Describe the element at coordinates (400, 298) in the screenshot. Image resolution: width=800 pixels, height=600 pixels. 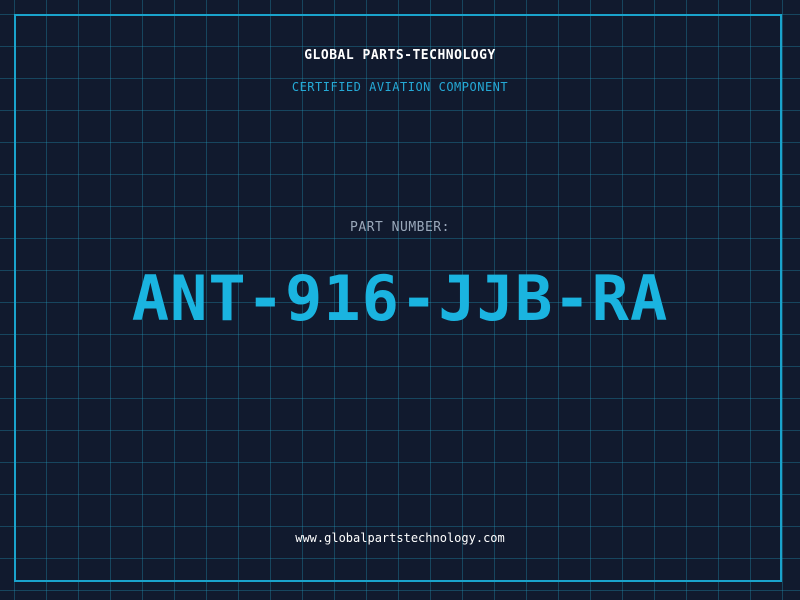
I see `part-number-value: ANT-916-JJB-RA` at that location.